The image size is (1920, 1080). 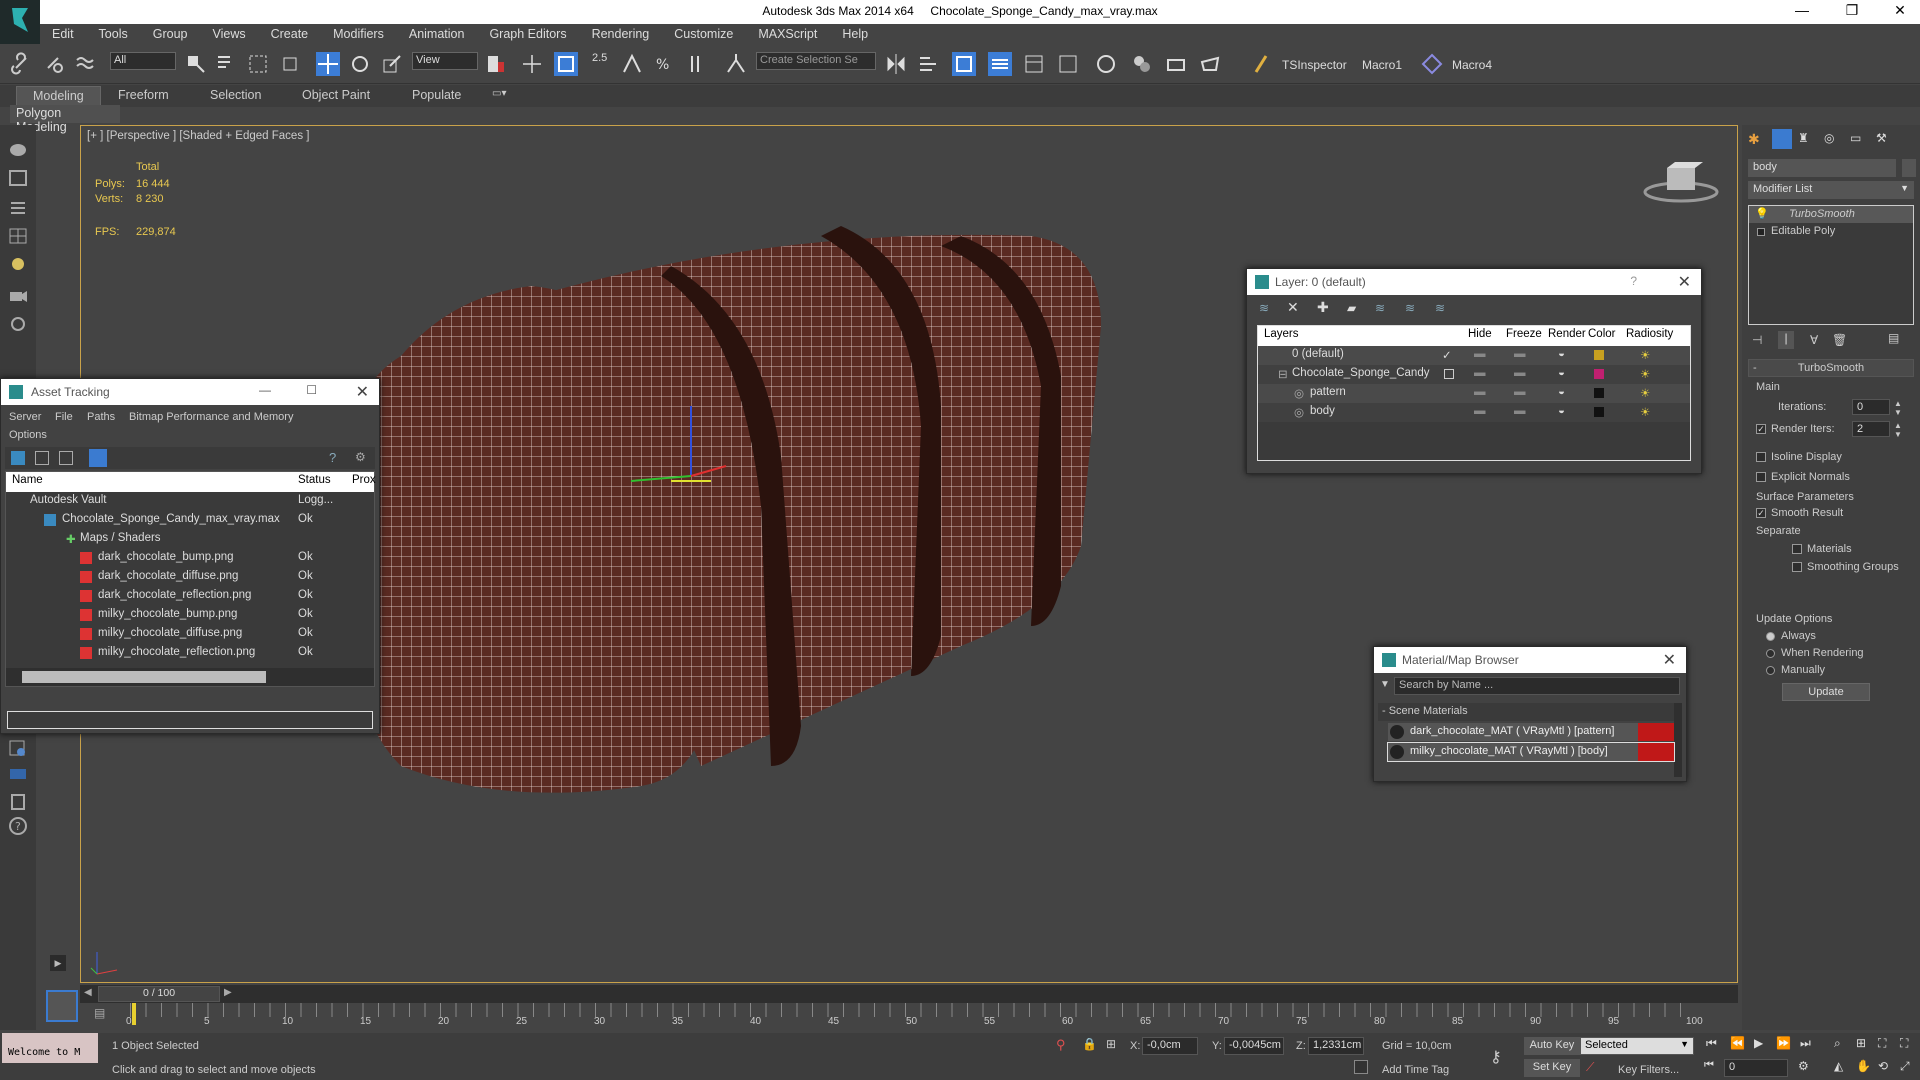 What do you see at coordinates (18, 748) in the screenshot?
I see `particles-icon` at bounding box center [18, 748].